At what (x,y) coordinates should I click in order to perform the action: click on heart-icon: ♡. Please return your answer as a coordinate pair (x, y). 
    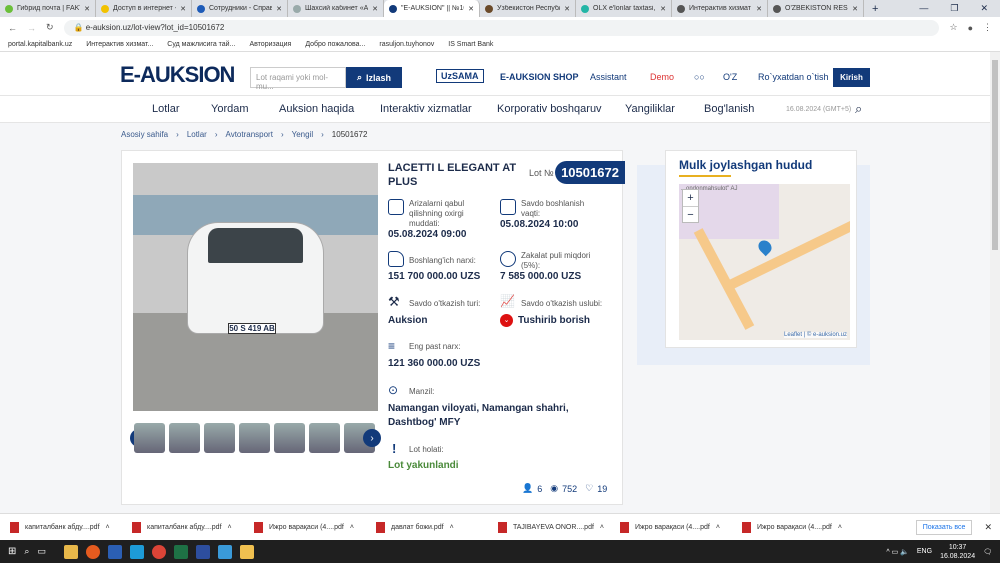
    Looking at the image, I should click on (589, 488).